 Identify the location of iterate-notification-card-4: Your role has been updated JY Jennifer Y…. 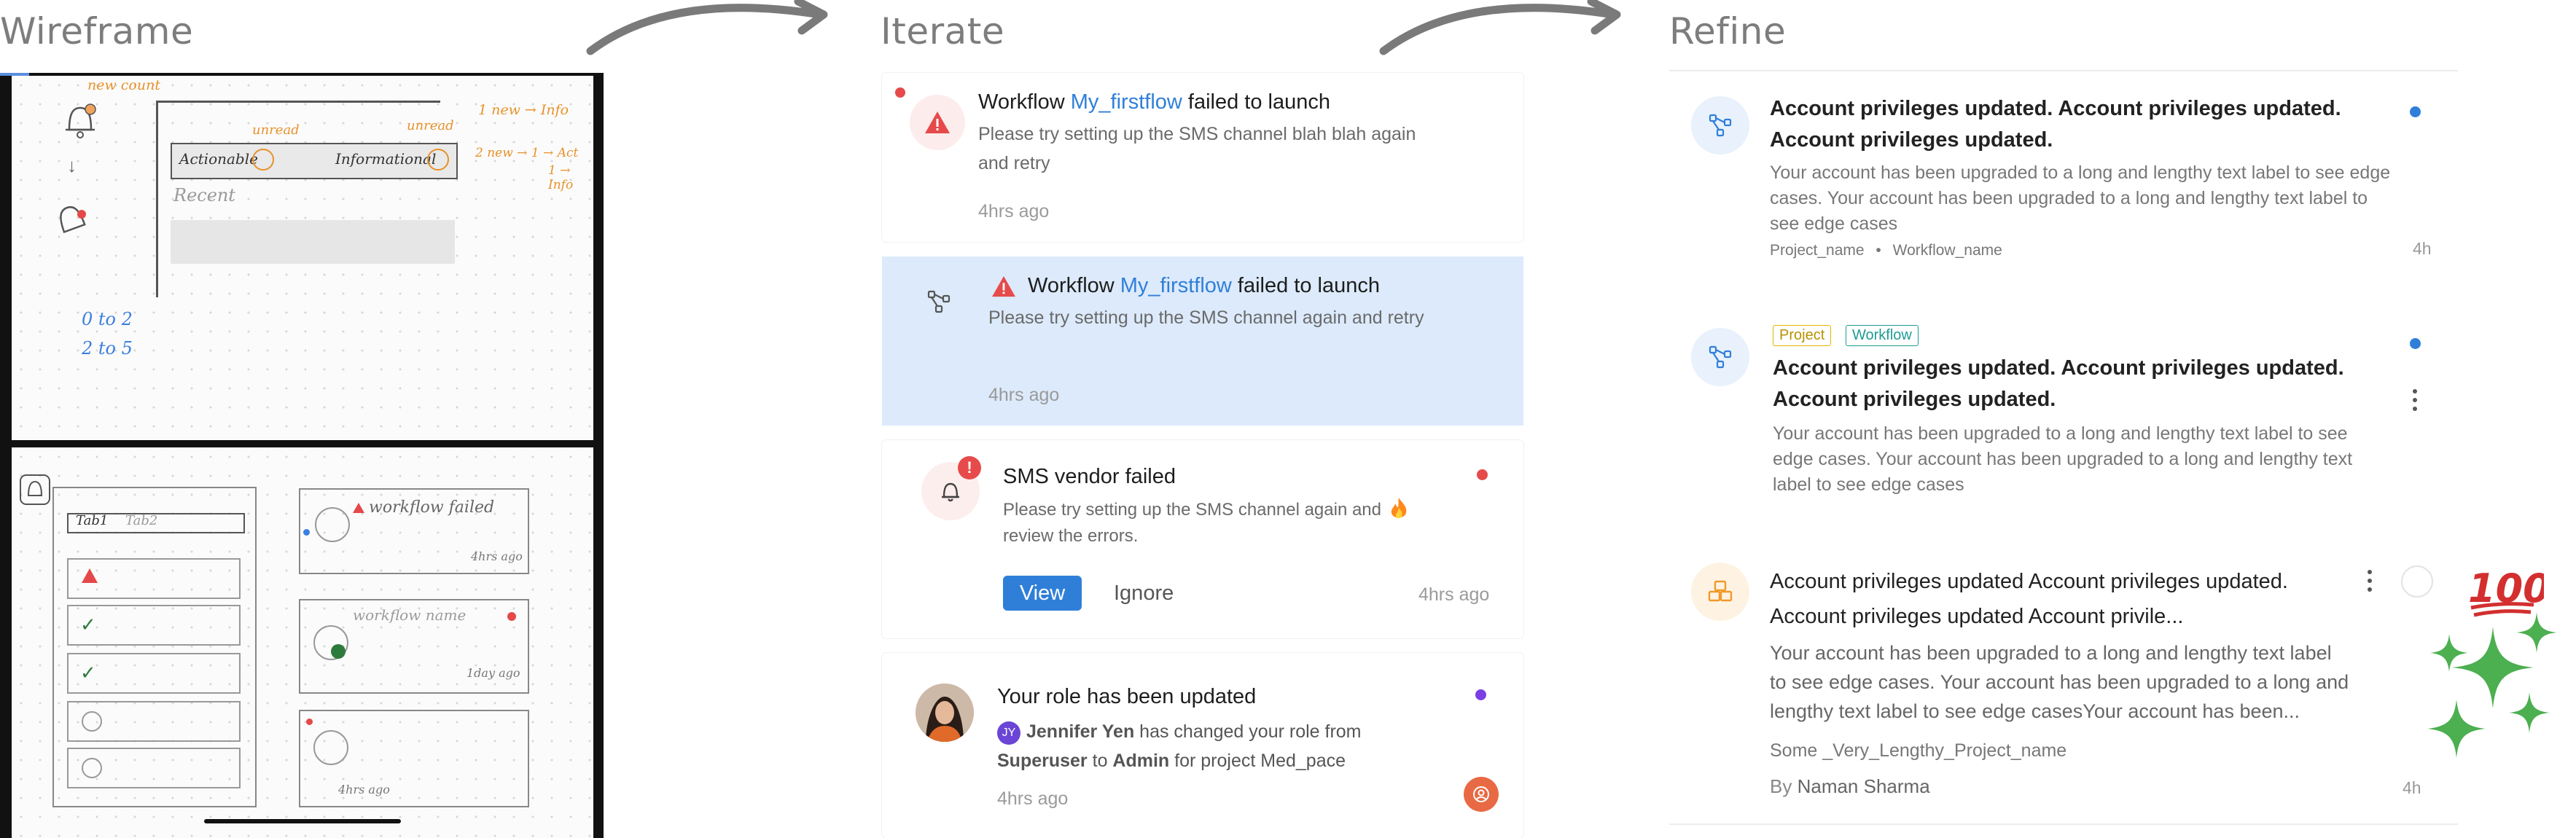
(1202, 745).